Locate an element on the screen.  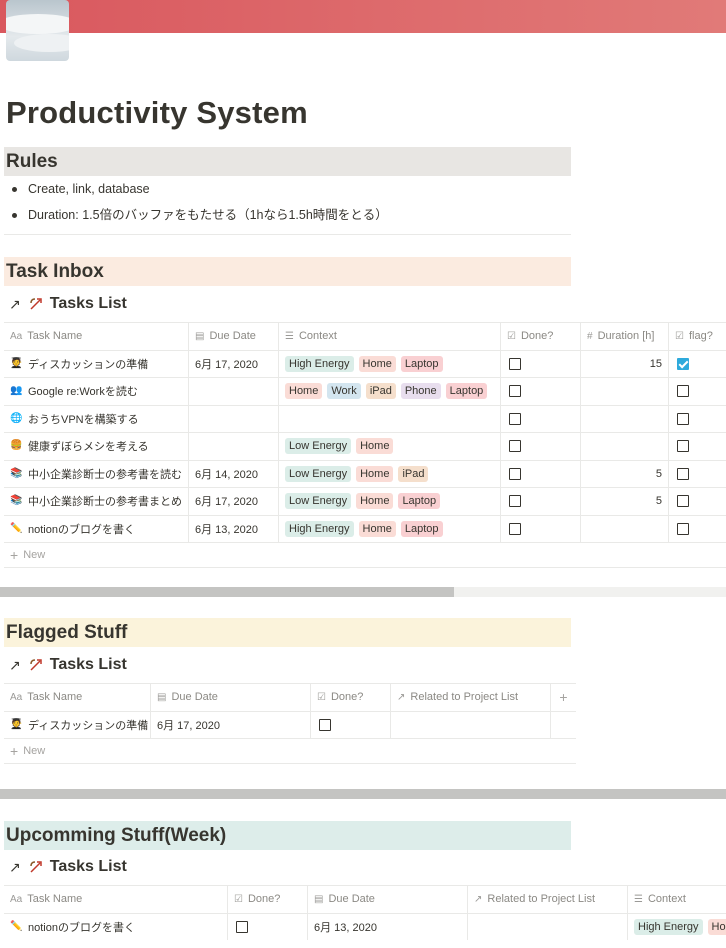
context-cell: Low Energy Home iPad is located at coordinates (390, 473).